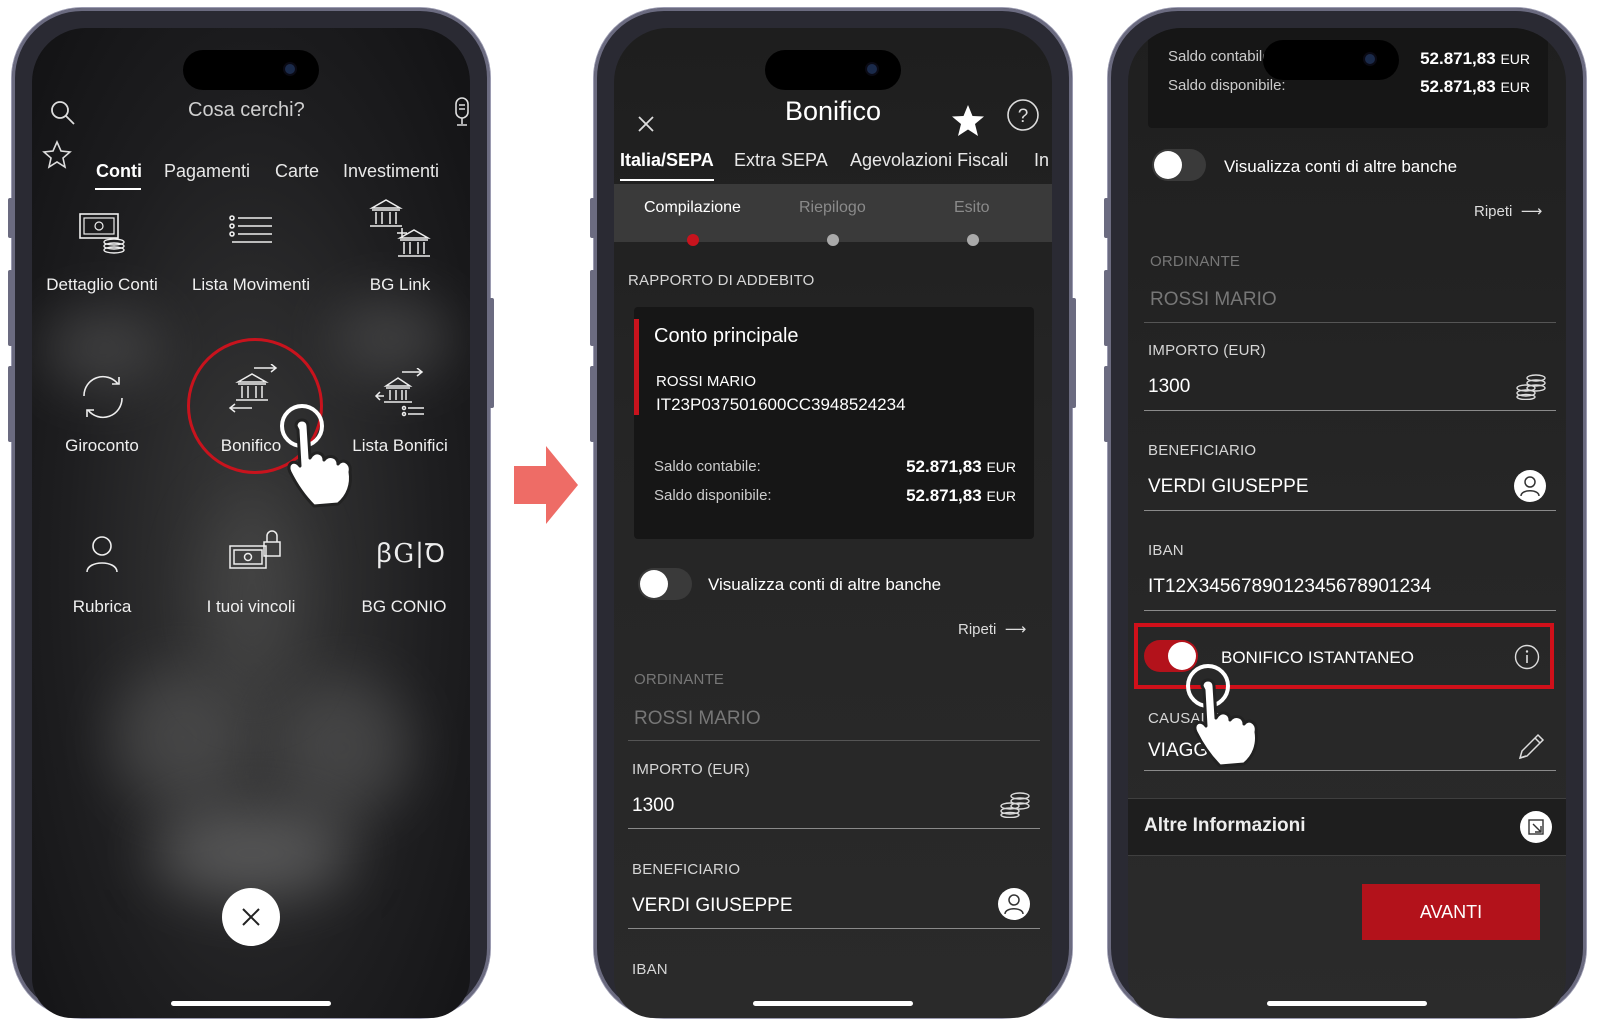 This screenshot has height=1028, width=1604. What do you see at coordinates (706, 381) in the screenshot?
I see `account-holder: ROSSI MARIO` at bounding box center [706, 381].